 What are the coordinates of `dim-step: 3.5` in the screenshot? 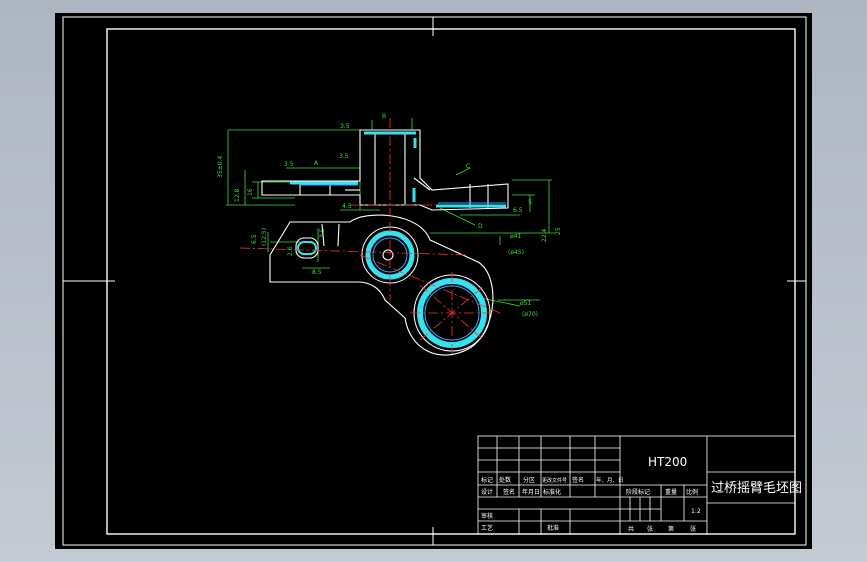 It's located at (289, 164).